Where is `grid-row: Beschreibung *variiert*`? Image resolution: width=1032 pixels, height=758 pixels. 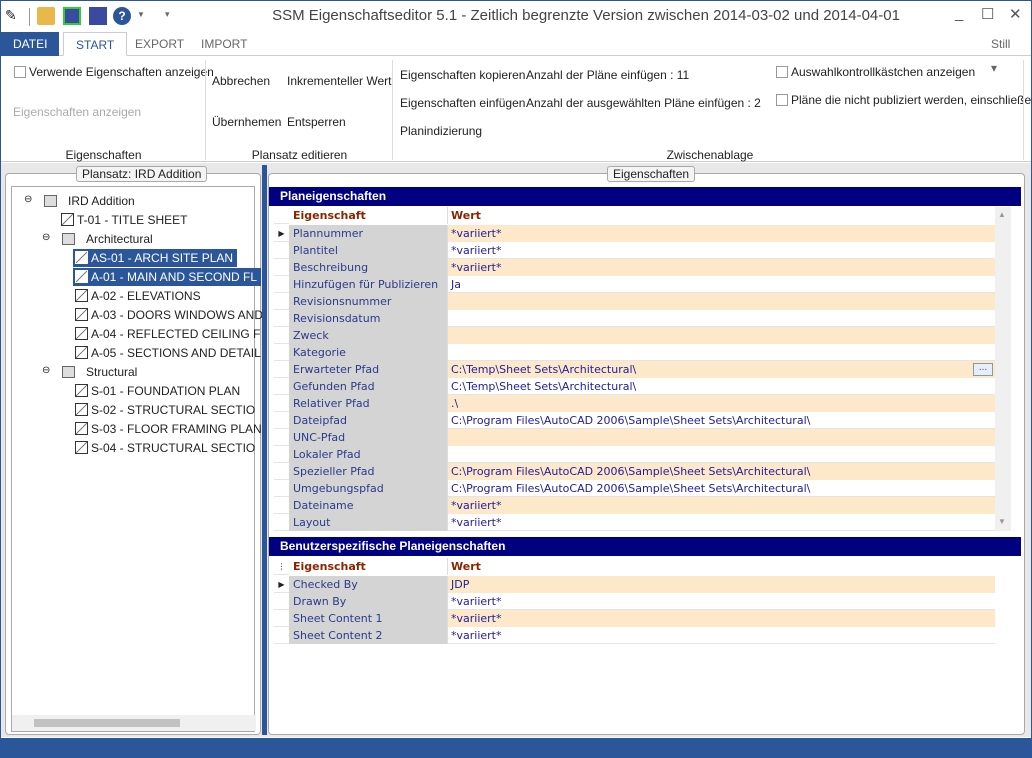 grid-row: Beschreibung *variiert* is located at coordinates (634, 267).